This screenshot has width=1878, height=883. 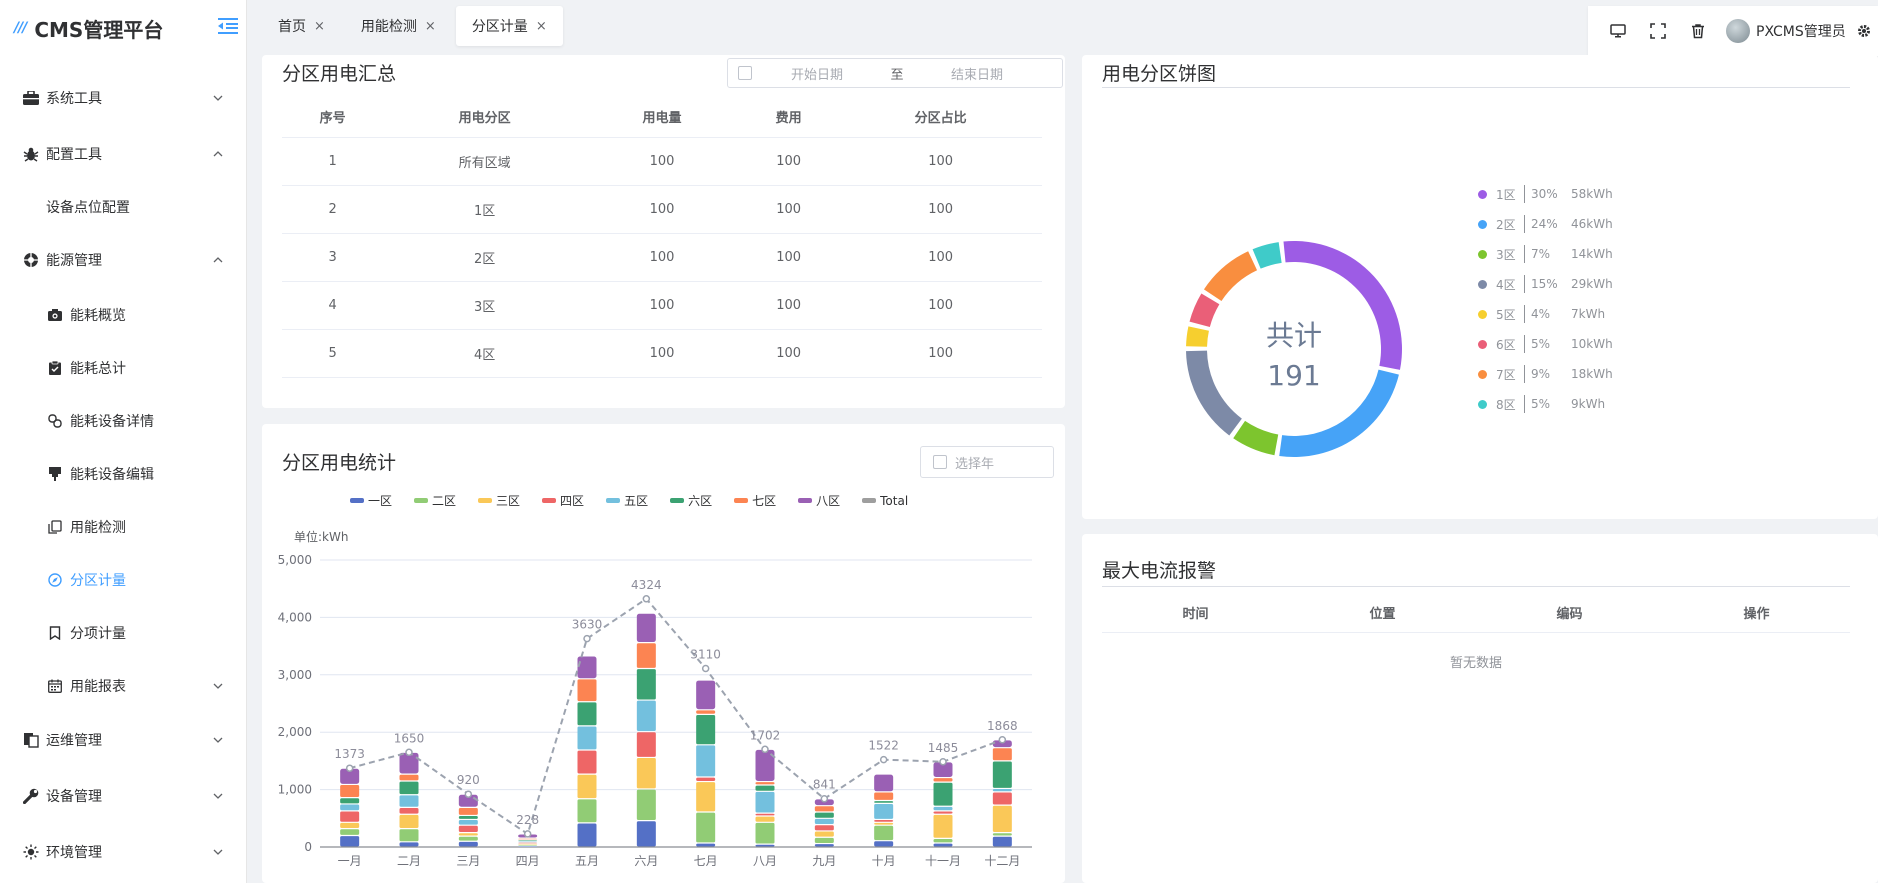 I want to click on pie-legend-item: 6区 5% 10kWh, so click(x=1545, y=344).